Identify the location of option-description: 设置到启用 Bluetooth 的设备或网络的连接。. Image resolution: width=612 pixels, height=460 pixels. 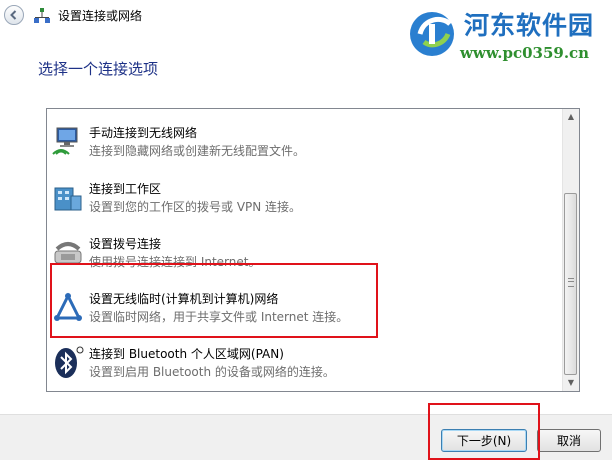
(212, 372).